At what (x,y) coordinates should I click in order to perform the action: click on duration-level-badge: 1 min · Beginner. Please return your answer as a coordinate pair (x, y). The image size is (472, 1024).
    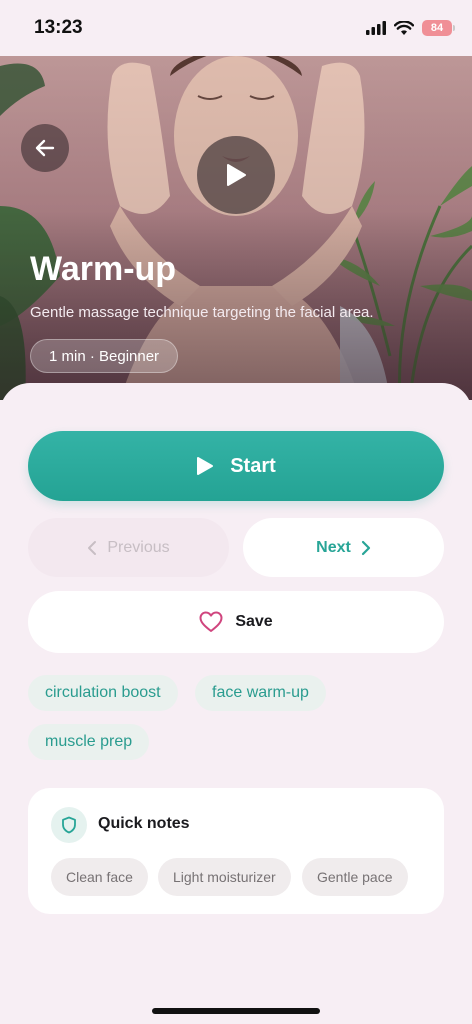
    Looking at the image, I should click on (104, 356).